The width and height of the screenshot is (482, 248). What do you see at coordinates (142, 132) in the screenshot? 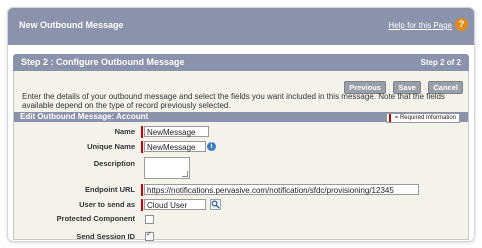
I see `name-required-marker` at bounding box center [142, 132].